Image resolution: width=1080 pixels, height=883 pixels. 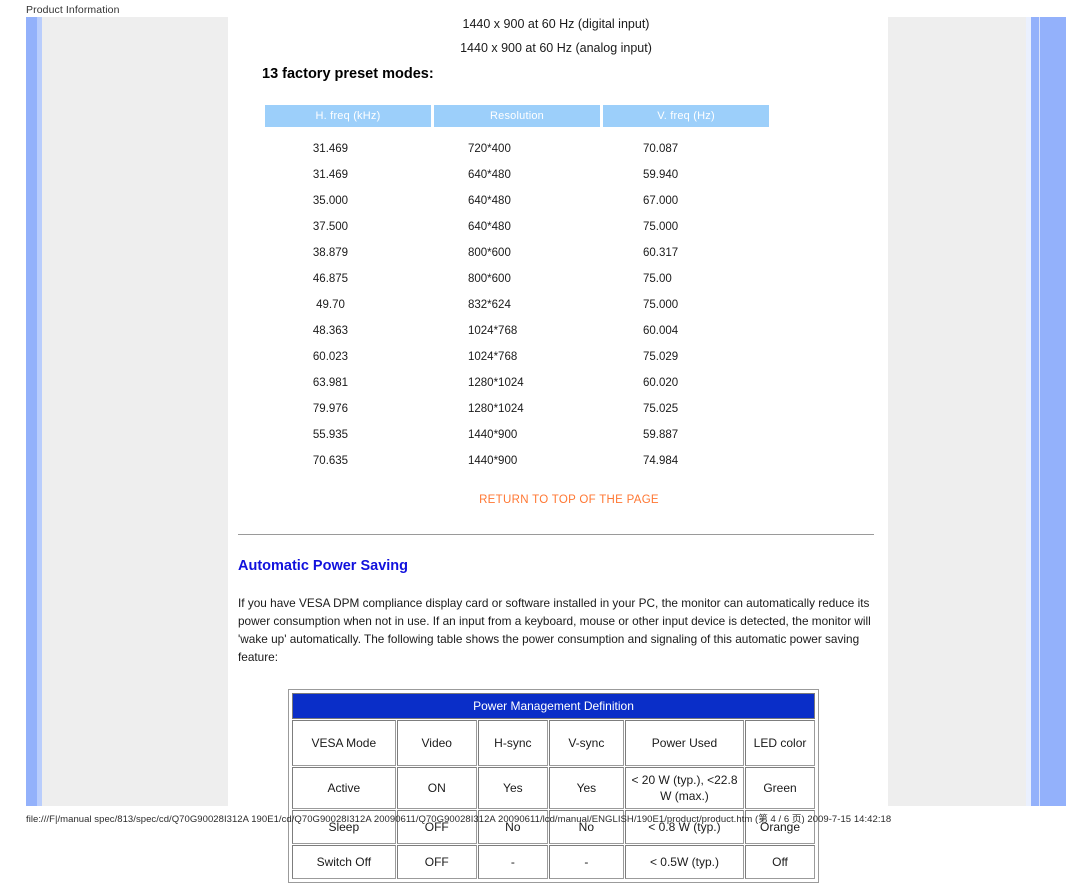 I want to click on cell-vfreq: 60.020, so click(x=661, y=383).